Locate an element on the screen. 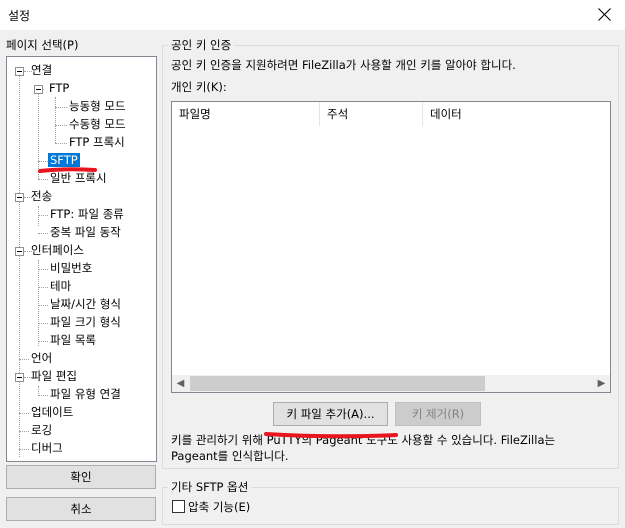 The width and height of the screenshot is (625, 528). tree-item-label: 파일 목록 is located at coordinates (73, 340).